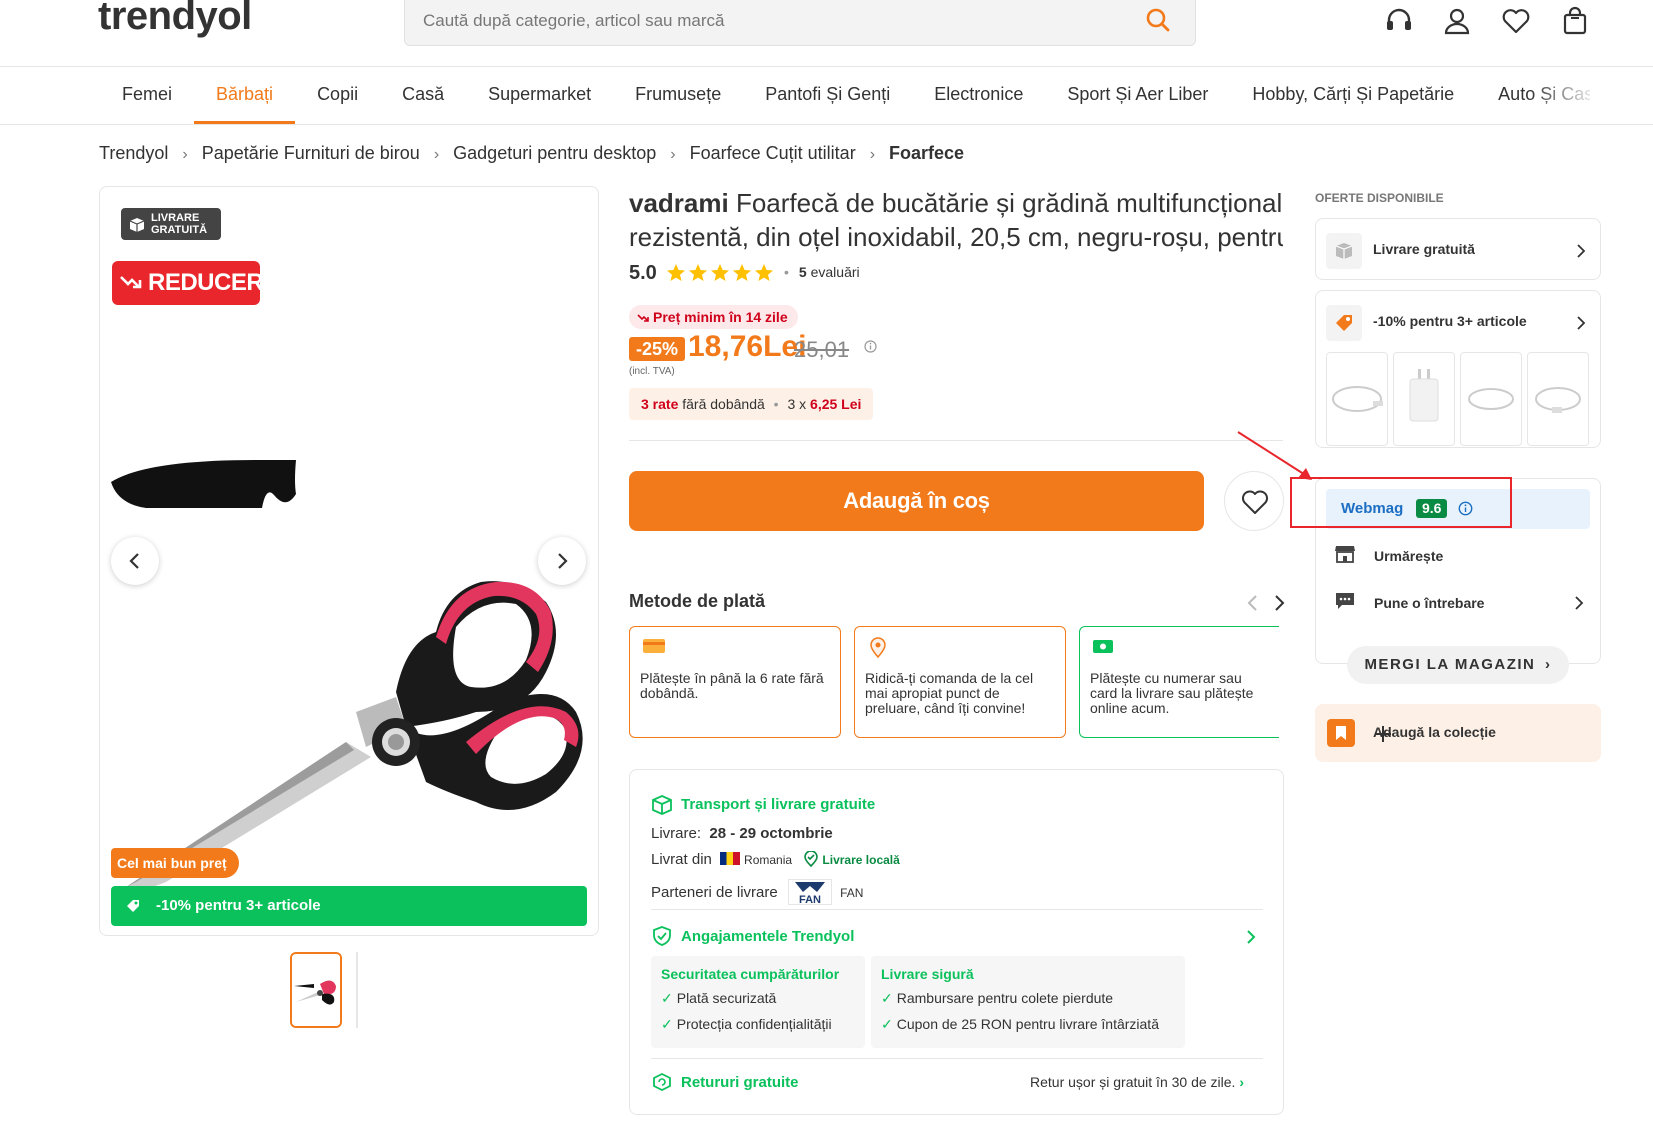 The width and height of the screenshot is (1653, 1130). Describe the element at coordinates (209, 282) in the screenshot. I see `sale-badge-label: REDUCERI` at that location.